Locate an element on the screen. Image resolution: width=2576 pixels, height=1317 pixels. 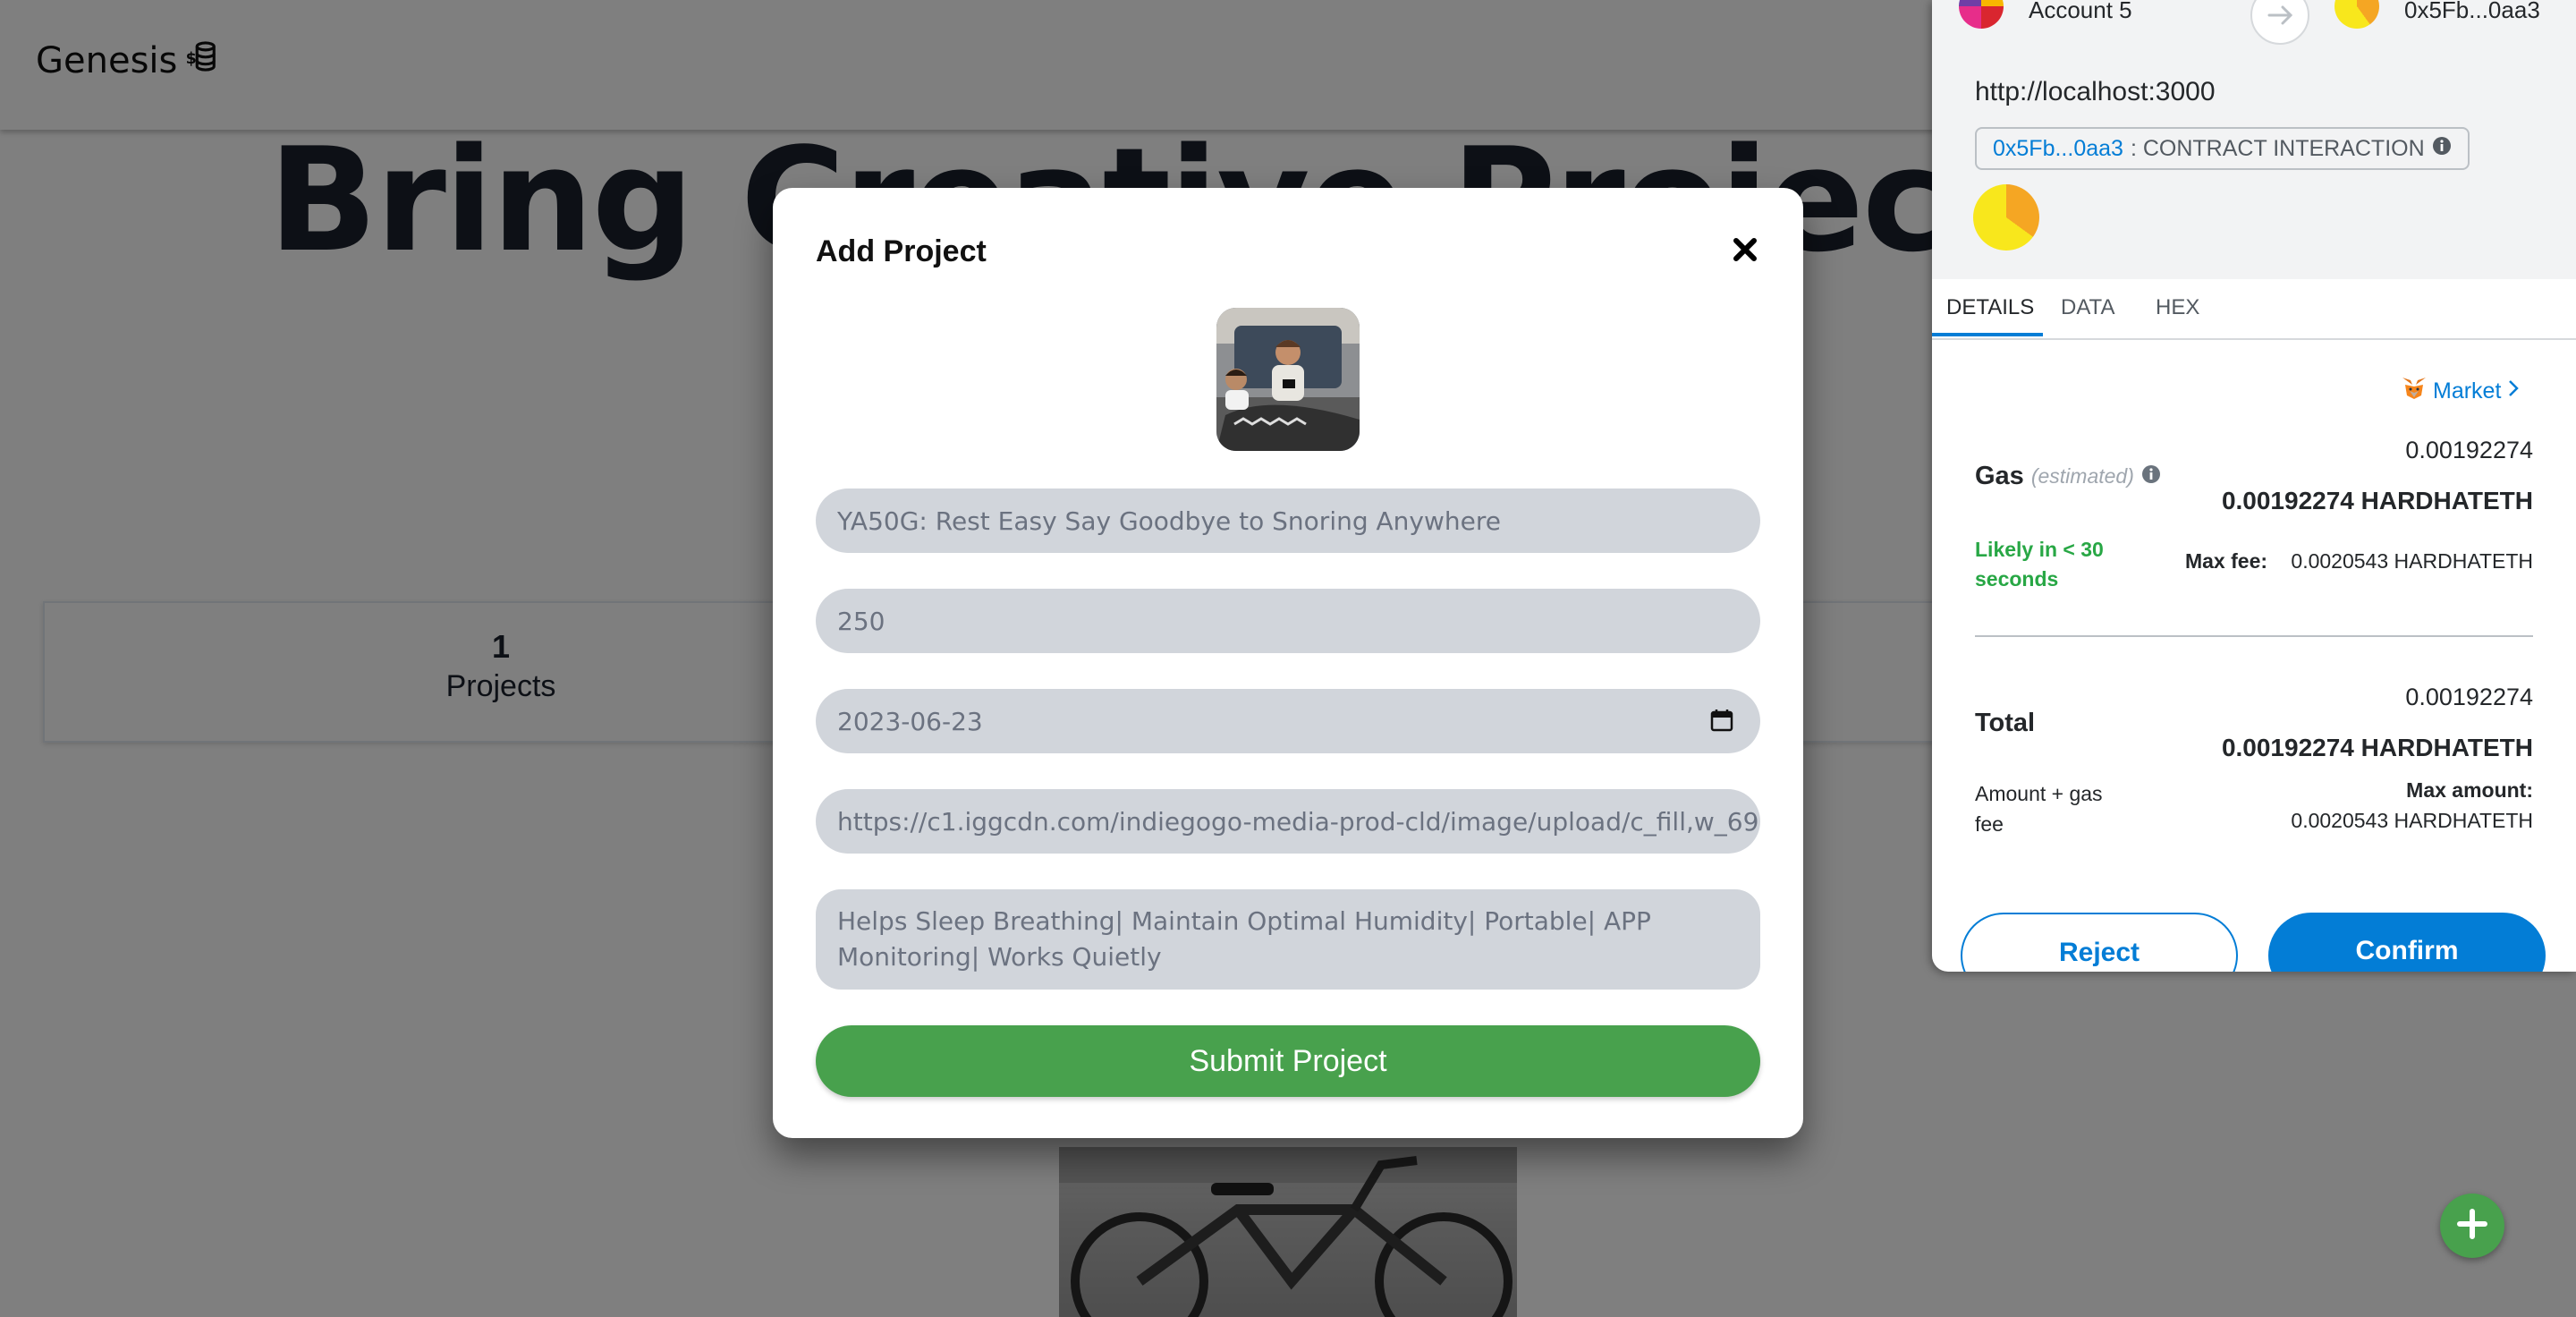
fox-icon is located at coordinates (2414, 391).